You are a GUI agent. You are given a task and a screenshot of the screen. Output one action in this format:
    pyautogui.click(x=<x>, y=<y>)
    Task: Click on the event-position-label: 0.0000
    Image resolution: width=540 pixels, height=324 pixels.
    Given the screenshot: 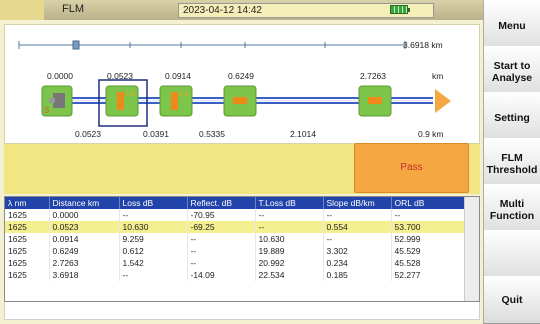 What is the action you would take?
    pyautogui.click(x=60, y=76)
    